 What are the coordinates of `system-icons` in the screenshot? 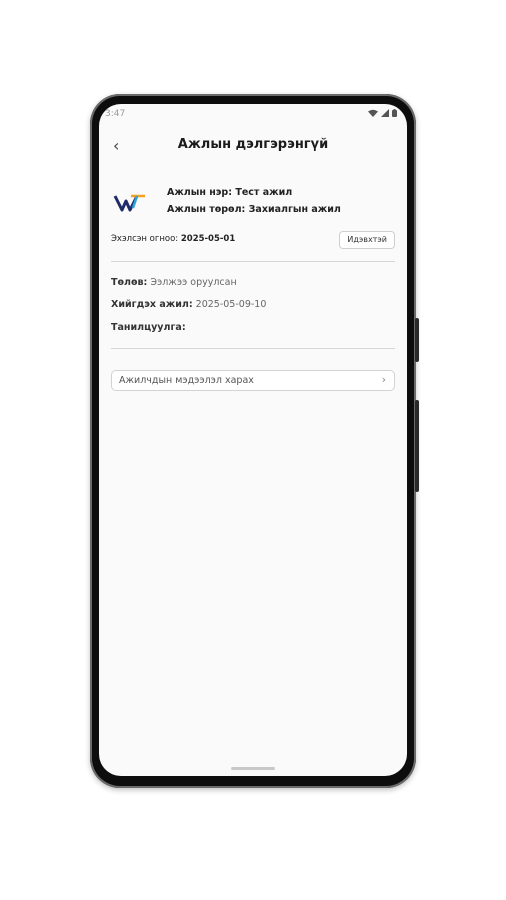 It's located at (382, 113).